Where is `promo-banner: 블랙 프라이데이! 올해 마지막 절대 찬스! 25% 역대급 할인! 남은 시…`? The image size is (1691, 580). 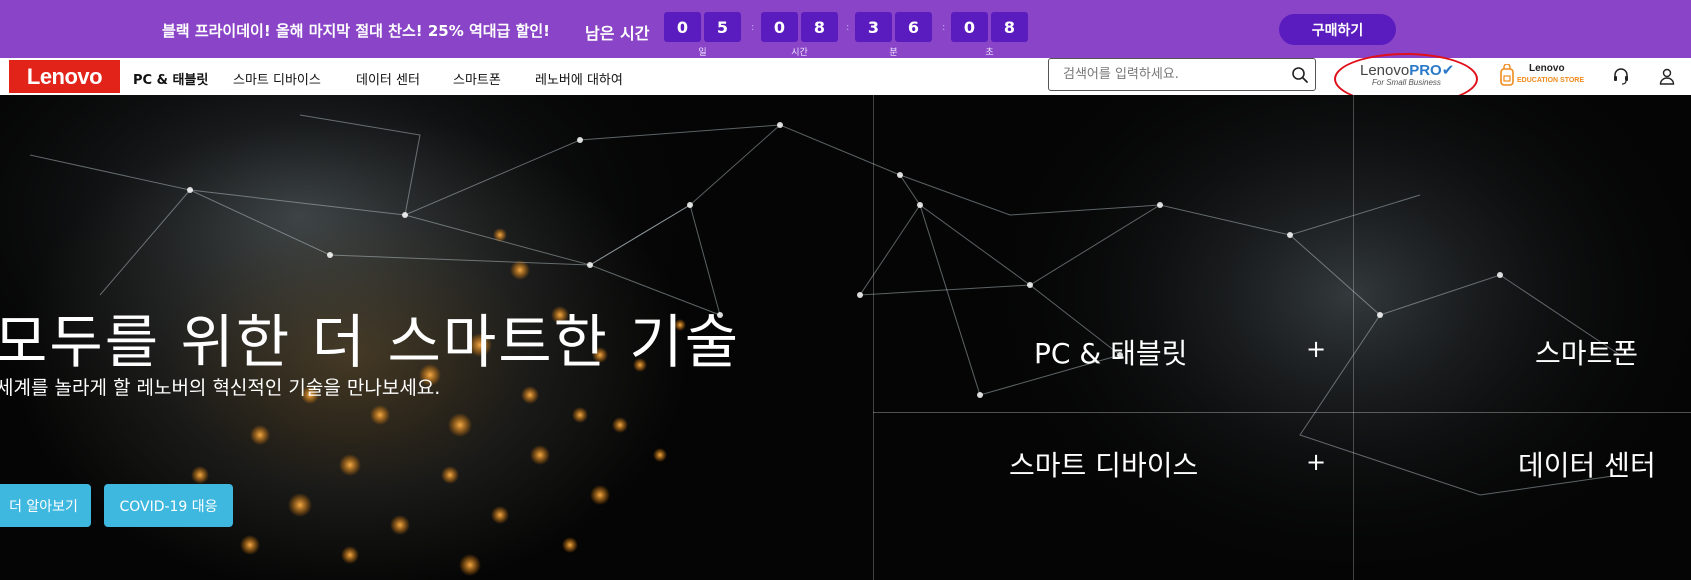 promo-banner: 블랙 프라이데이! 올해 마지막 절대 찬스! 25% 역대급 할인! 남은 시… is located at coordinates (845, 29).